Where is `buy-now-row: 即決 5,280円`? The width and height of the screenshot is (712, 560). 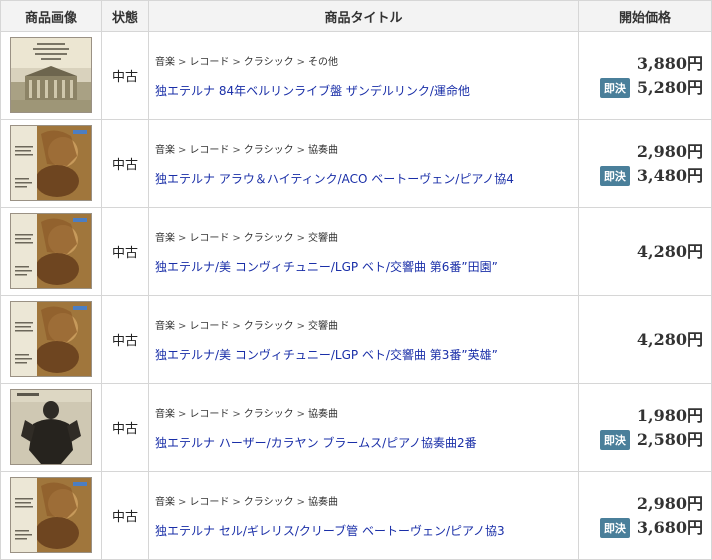 buy-now-row: 即決 5,280円 is located at coordinates (641, 88).